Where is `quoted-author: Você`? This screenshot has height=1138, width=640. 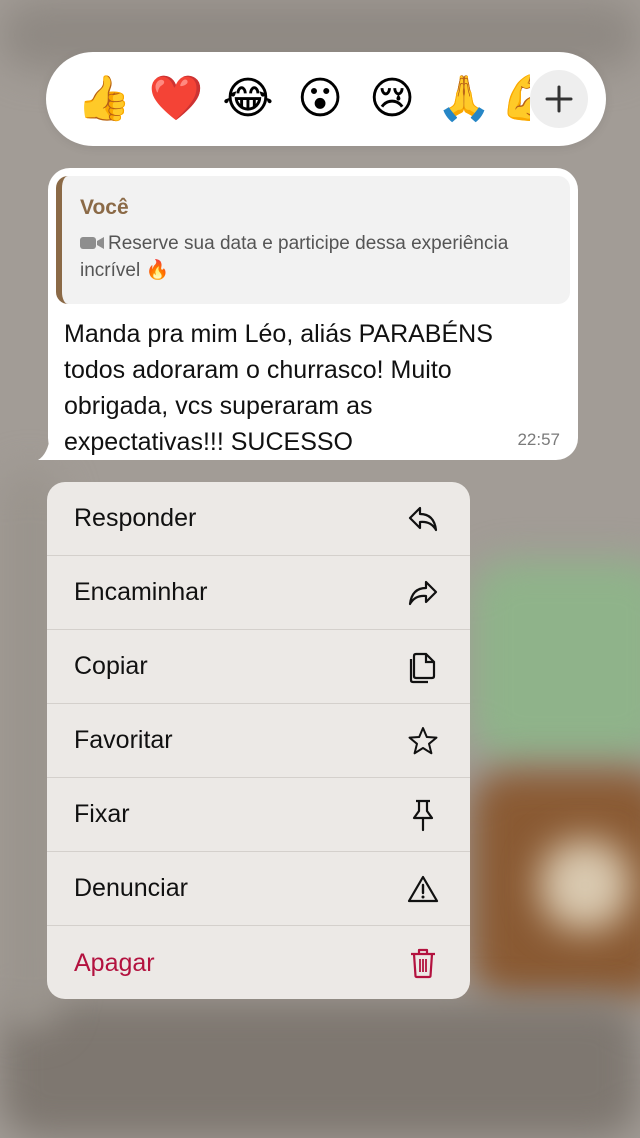
quoted-author: Você is located at coordinates (104, 207).